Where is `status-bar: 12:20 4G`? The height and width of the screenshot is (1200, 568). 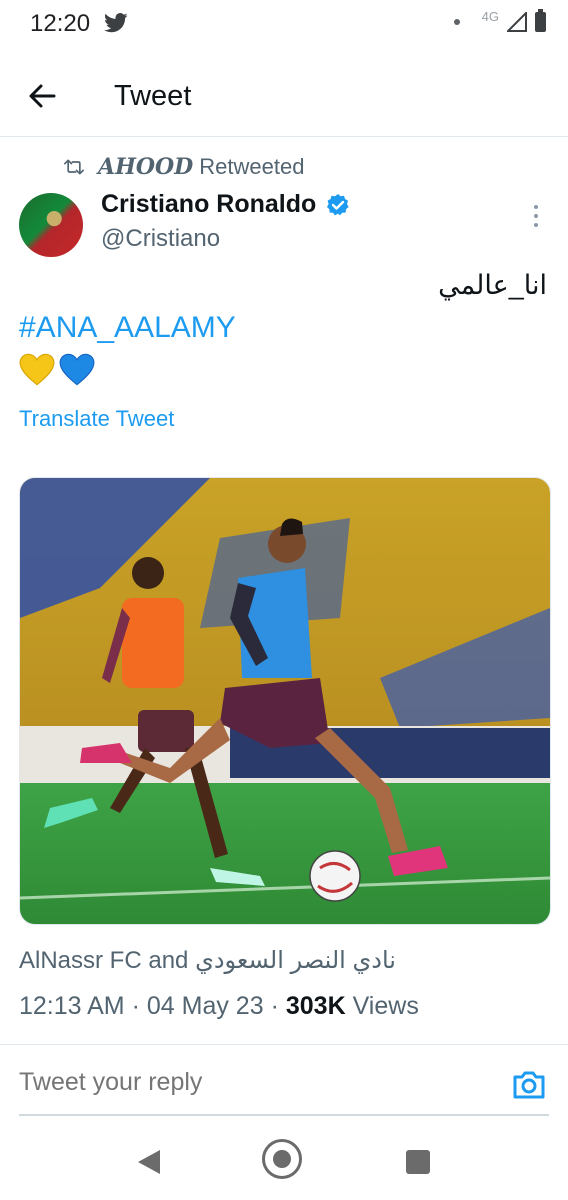 status-bar: 12:20 4G is located at coordinates (284, 25).